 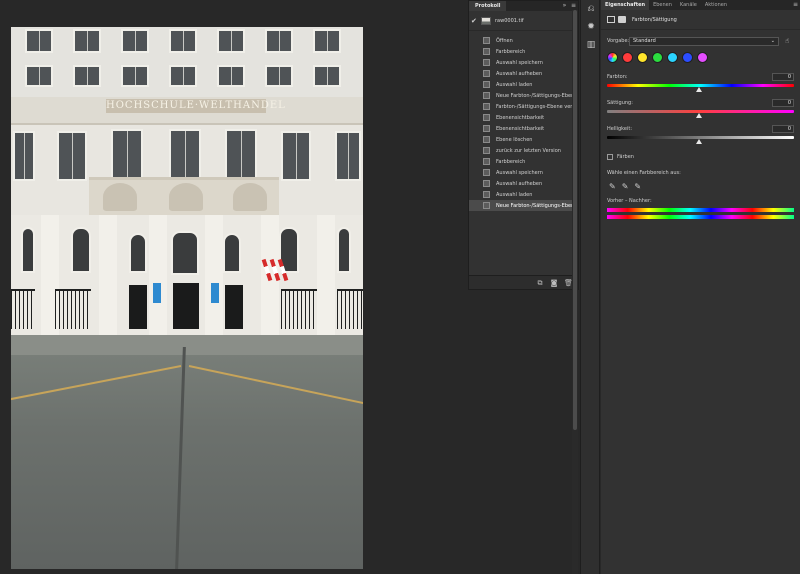 What do you see at coordinates (699, 141) in the screenshot?
I see `lightness-slider-handle` at bounding box center [699, 141].